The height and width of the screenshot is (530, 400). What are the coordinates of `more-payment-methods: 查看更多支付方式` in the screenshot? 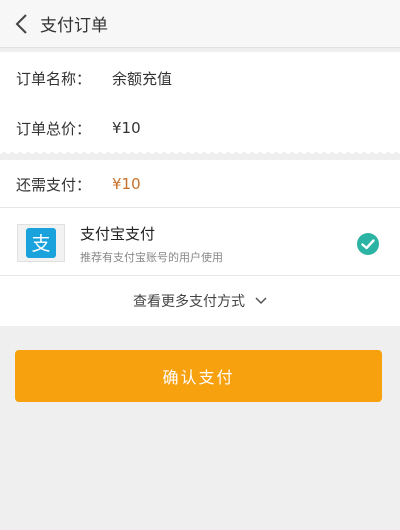 It's located at (200, 301).